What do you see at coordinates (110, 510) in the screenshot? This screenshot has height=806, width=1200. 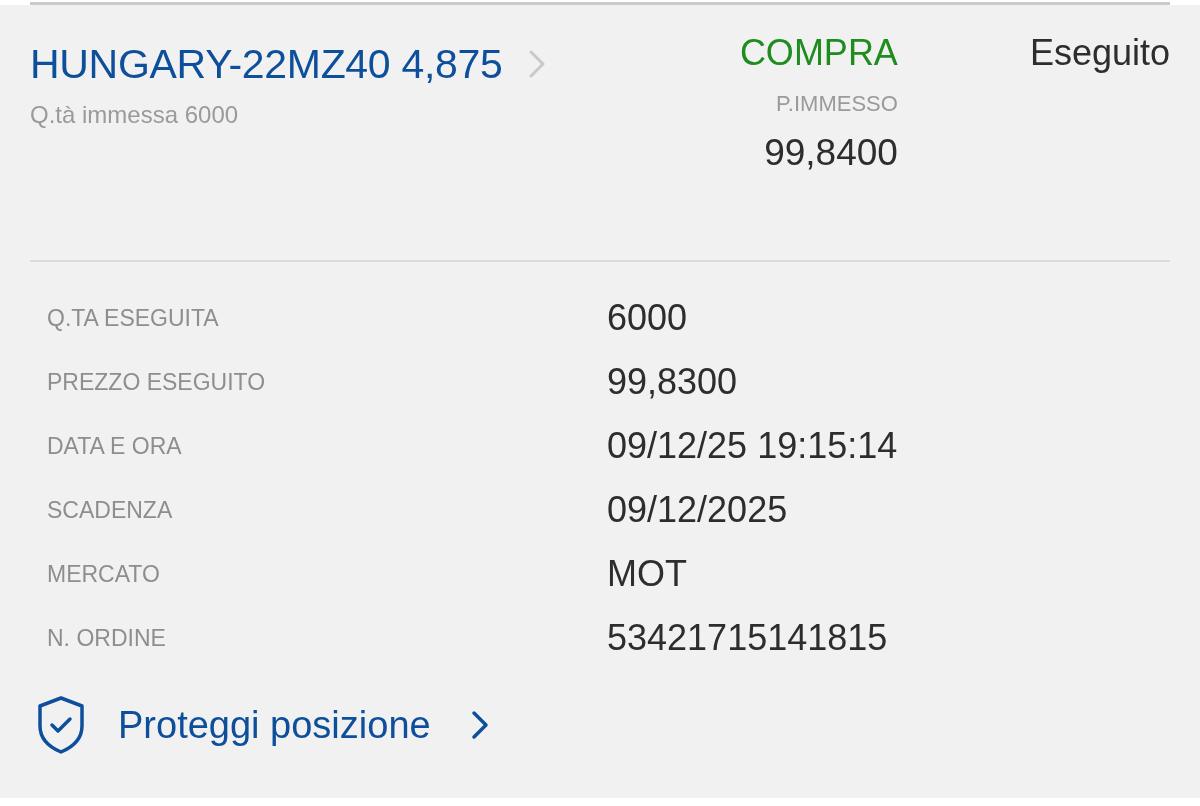 I see `detail-label: SCADENZA` at bounding box center [110, 510].